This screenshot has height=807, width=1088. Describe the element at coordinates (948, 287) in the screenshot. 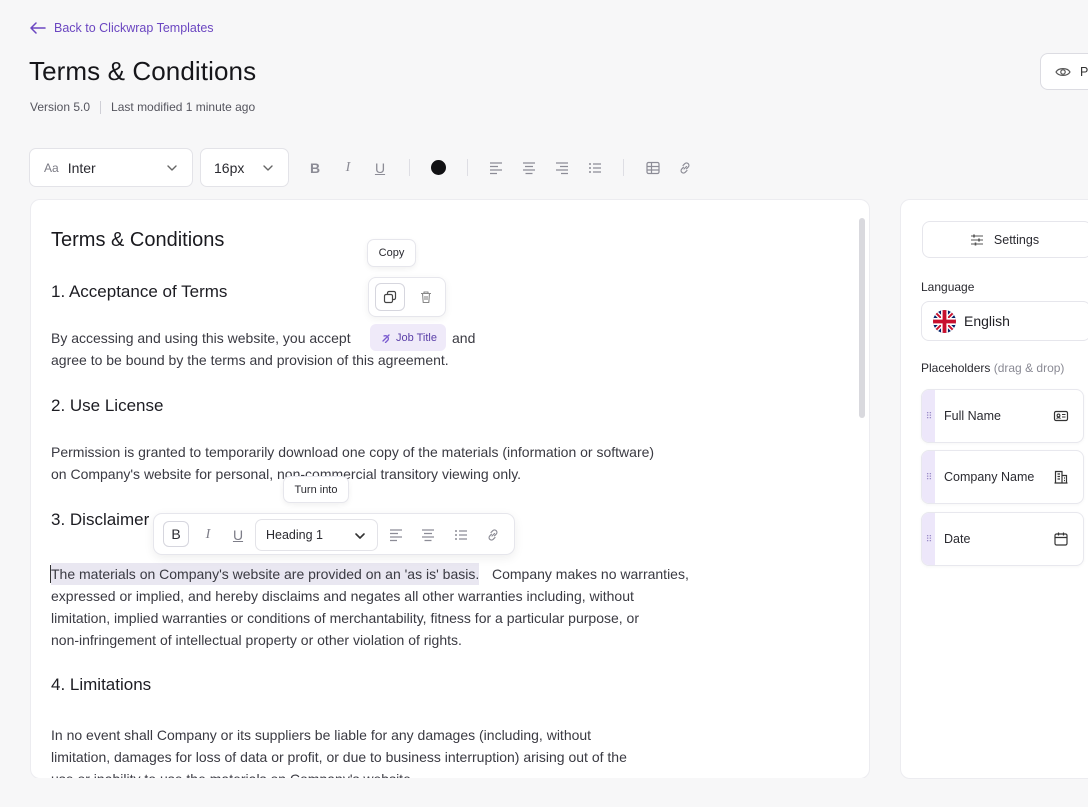

I see `language-label: Language` at that location.